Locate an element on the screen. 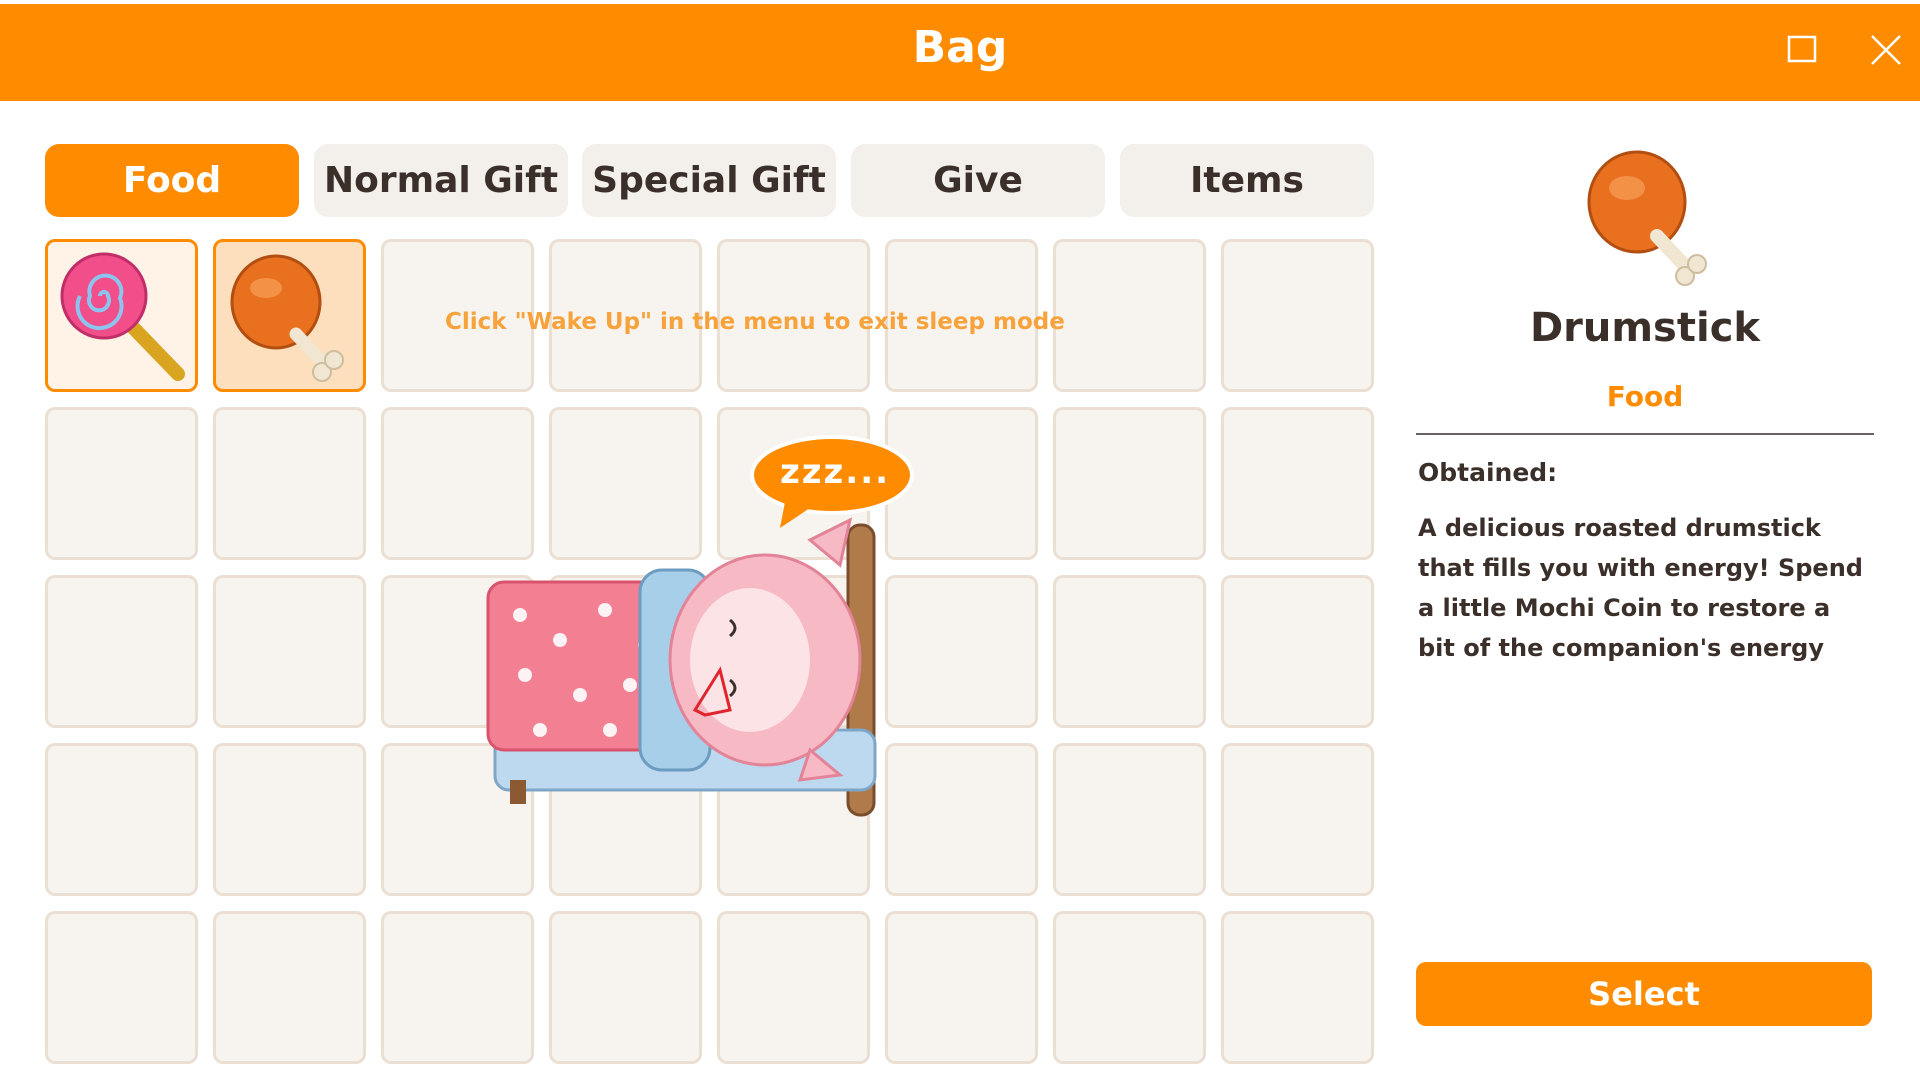 This screenshot has width=1920, height=1080. tab-special-gift: Special Gift is located at coordinates (709, 180).